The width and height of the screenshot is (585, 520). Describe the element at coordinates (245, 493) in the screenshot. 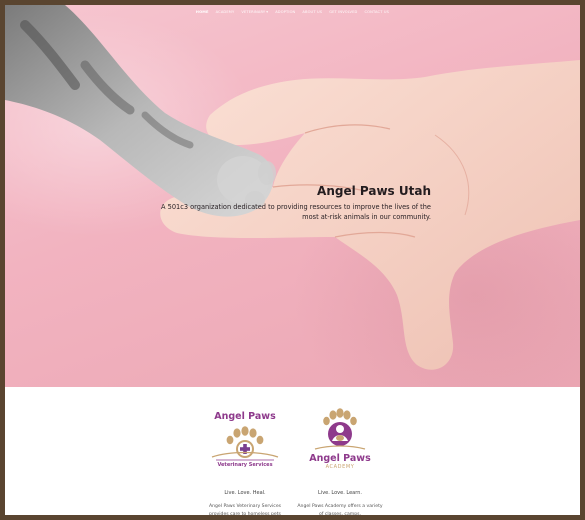

I see `veterinary-tagline: Live. Love. Heal.` at that location.